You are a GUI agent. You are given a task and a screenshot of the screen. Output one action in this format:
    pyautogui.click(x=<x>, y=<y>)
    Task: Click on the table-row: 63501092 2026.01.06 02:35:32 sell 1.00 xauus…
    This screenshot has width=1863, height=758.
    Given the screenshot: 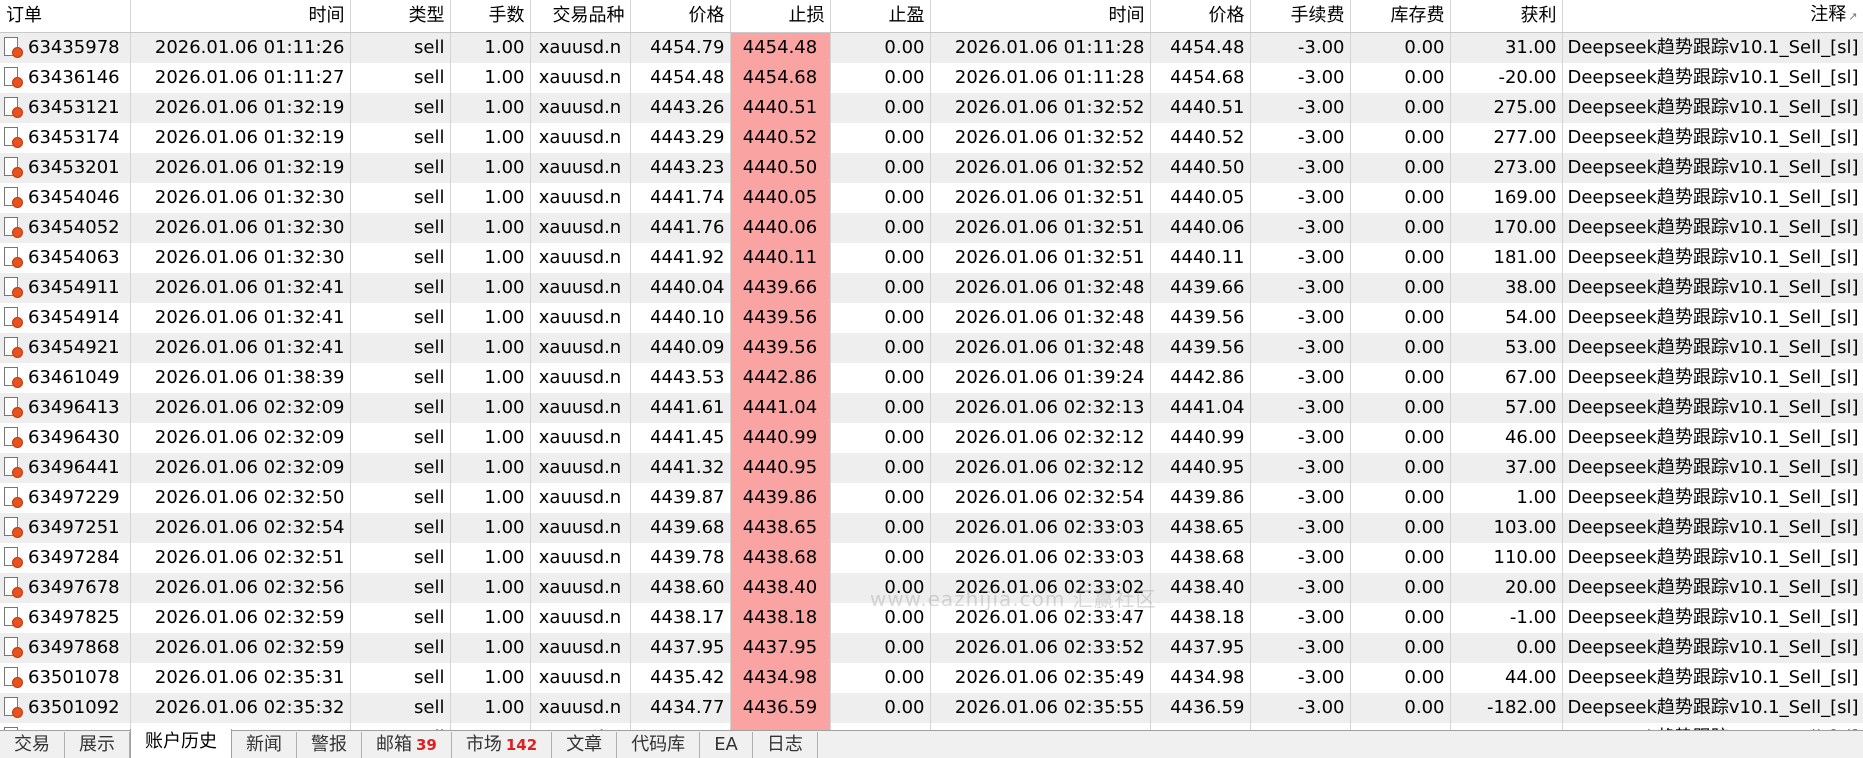 What is the action you would take?
    pyautogui.click(x=931, y=708)
    